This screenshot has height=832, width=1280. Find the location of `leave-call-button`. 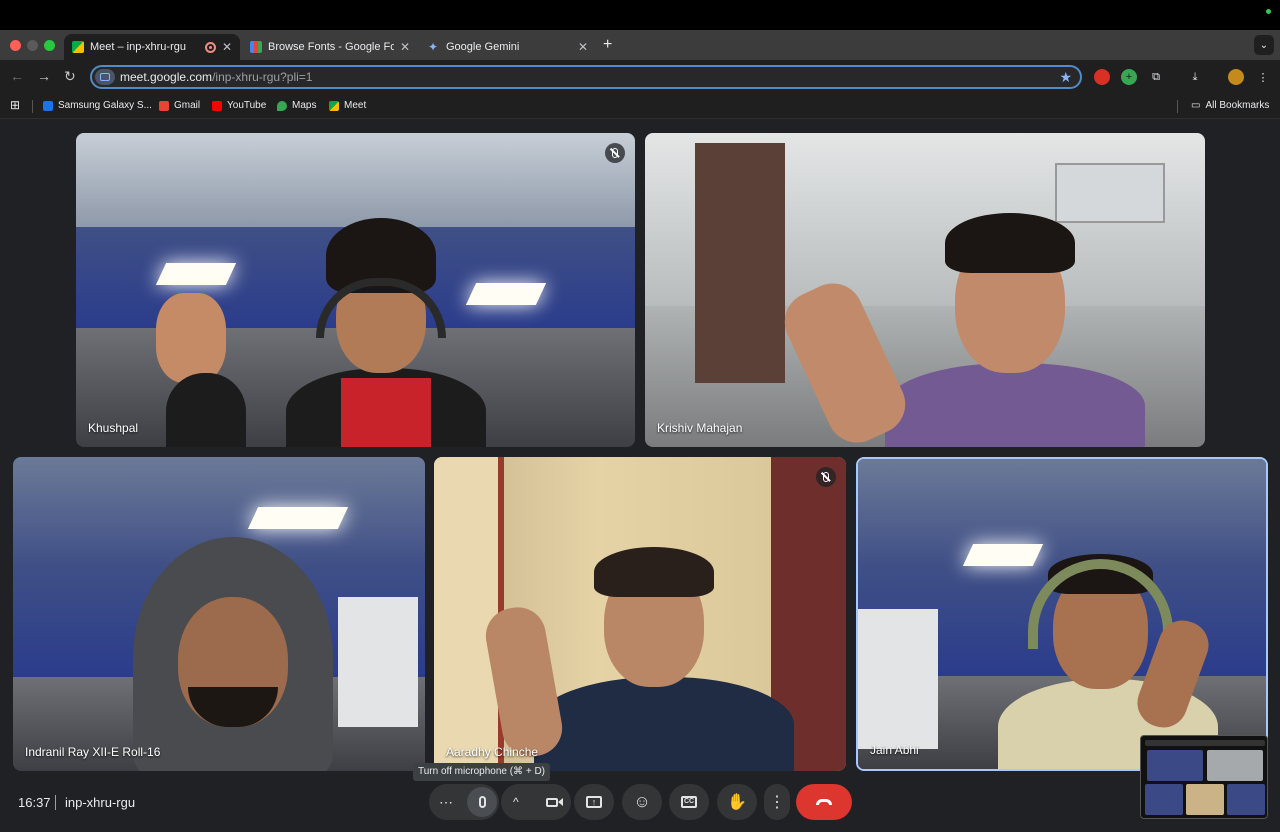

leave-call-button is located at coordinates (824, 802).